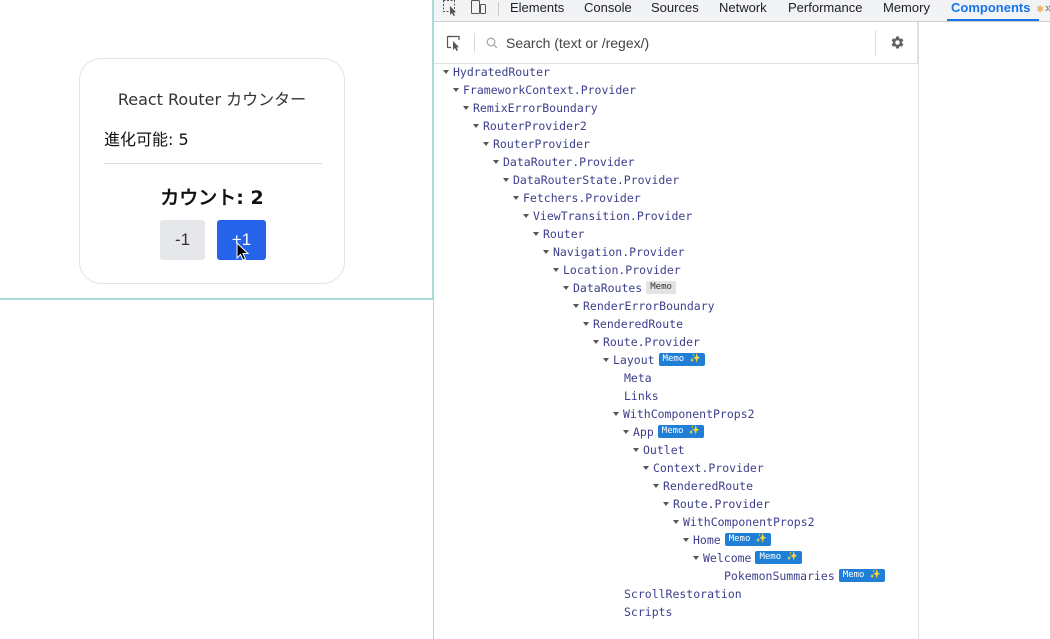  I want to click on tree-node-label: PokemonSummaries, so click(779, 576).